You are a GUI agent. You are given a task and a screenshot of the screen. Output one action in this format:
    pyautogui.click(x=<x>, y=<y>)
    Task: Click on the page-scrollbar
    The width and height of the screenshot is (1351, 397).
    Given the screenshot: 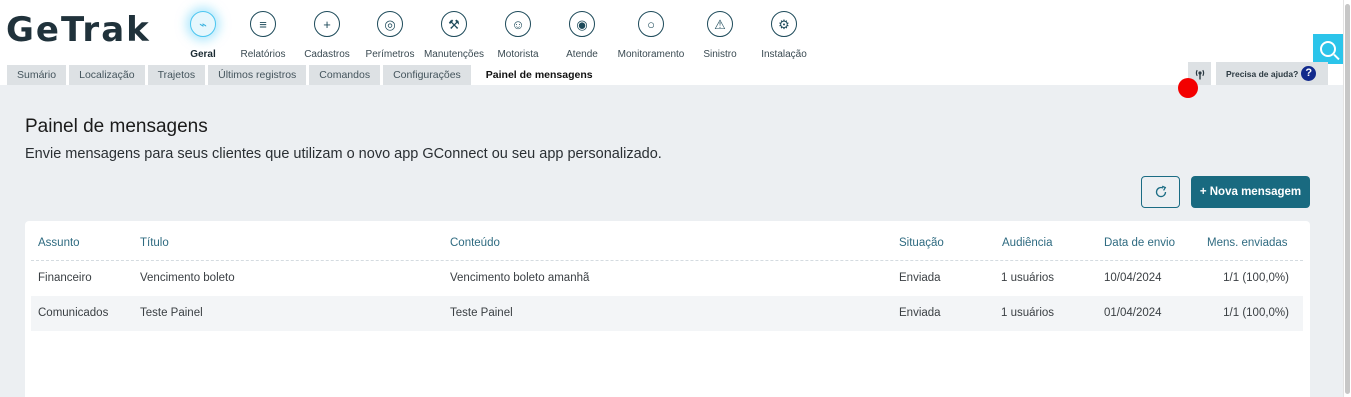 What is the action you would take?
    pyautogui.click(x=1347, y=198)
    